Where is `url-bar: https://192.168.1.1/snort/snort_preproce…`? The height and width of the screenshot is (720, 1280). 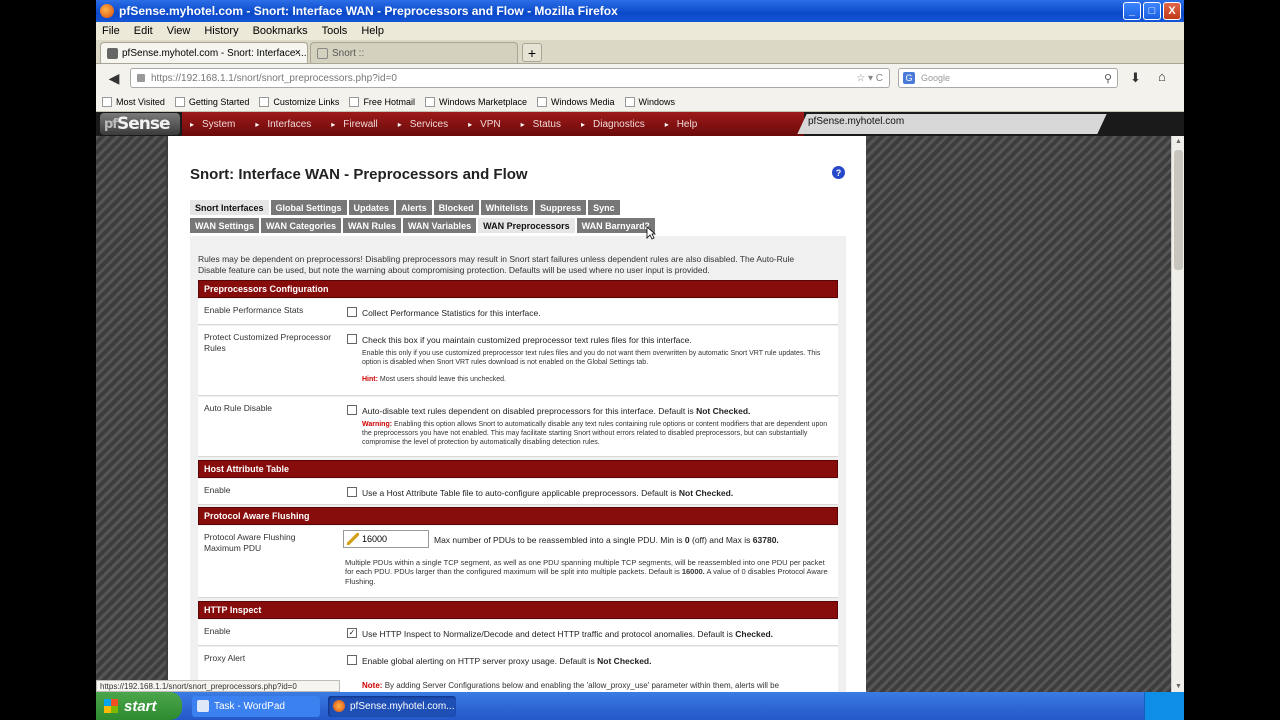
url-bar: https://192.168.1.1/snort/snort_preproce… is located at coordinates (510, 78).